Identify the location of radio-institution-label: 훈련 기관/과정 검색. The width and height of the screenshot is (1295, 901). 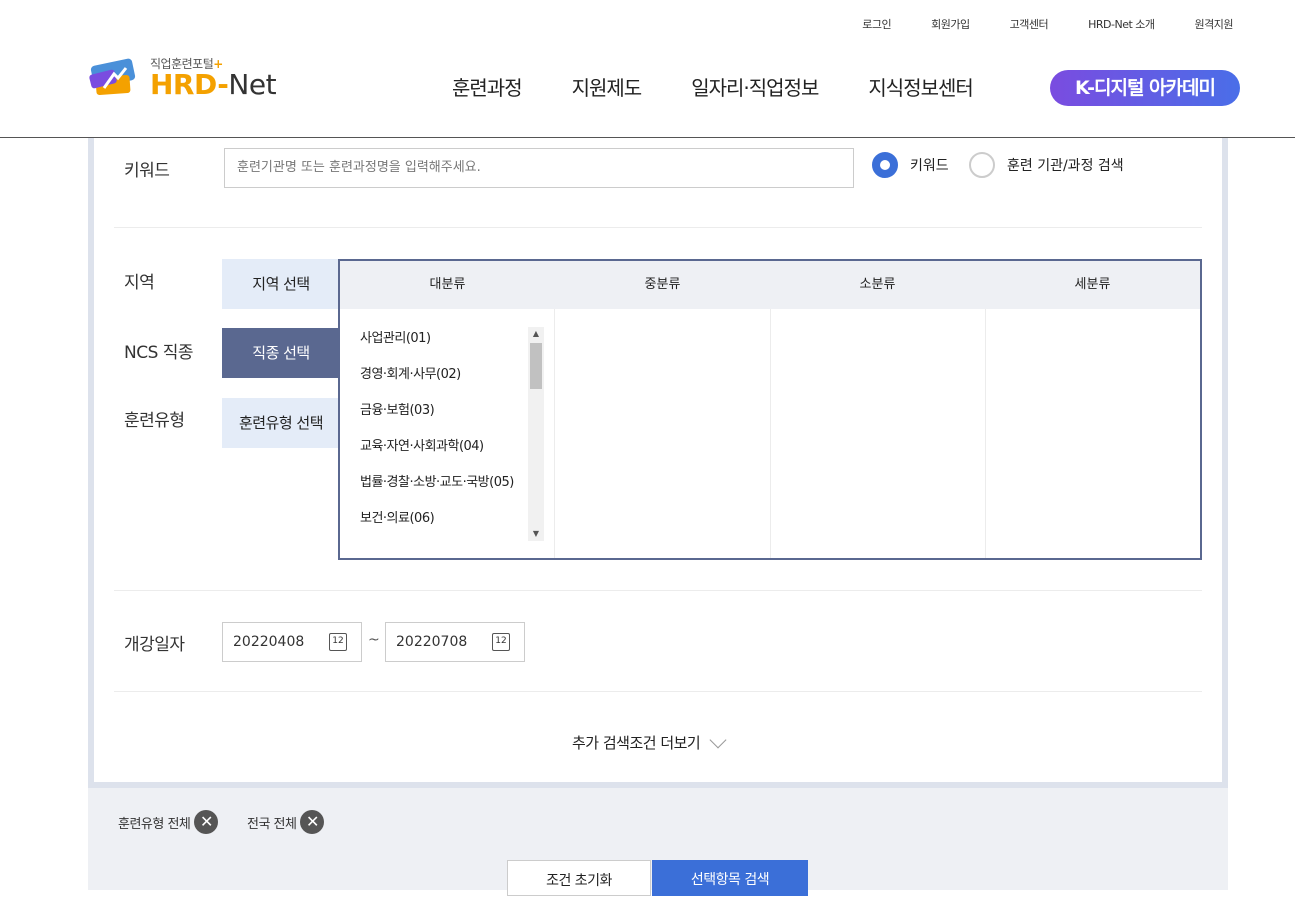
(1065, 166).